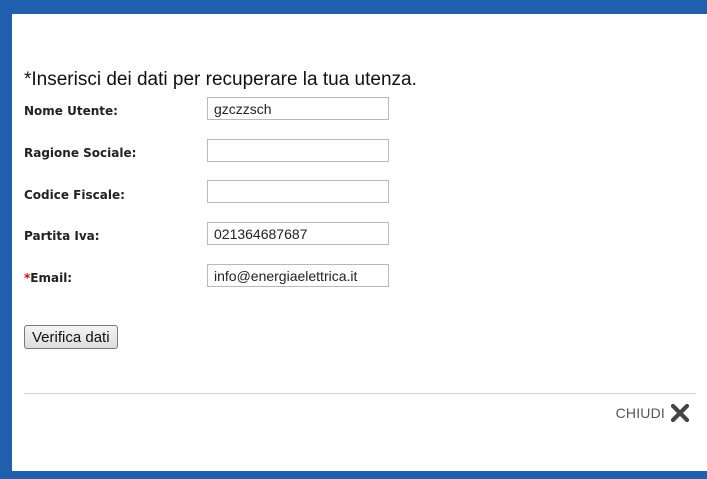  What do you see at coordinates (353, 475) in the screenshot?
I see `dialog-frame-bottom` at bounding box center [353, 475].